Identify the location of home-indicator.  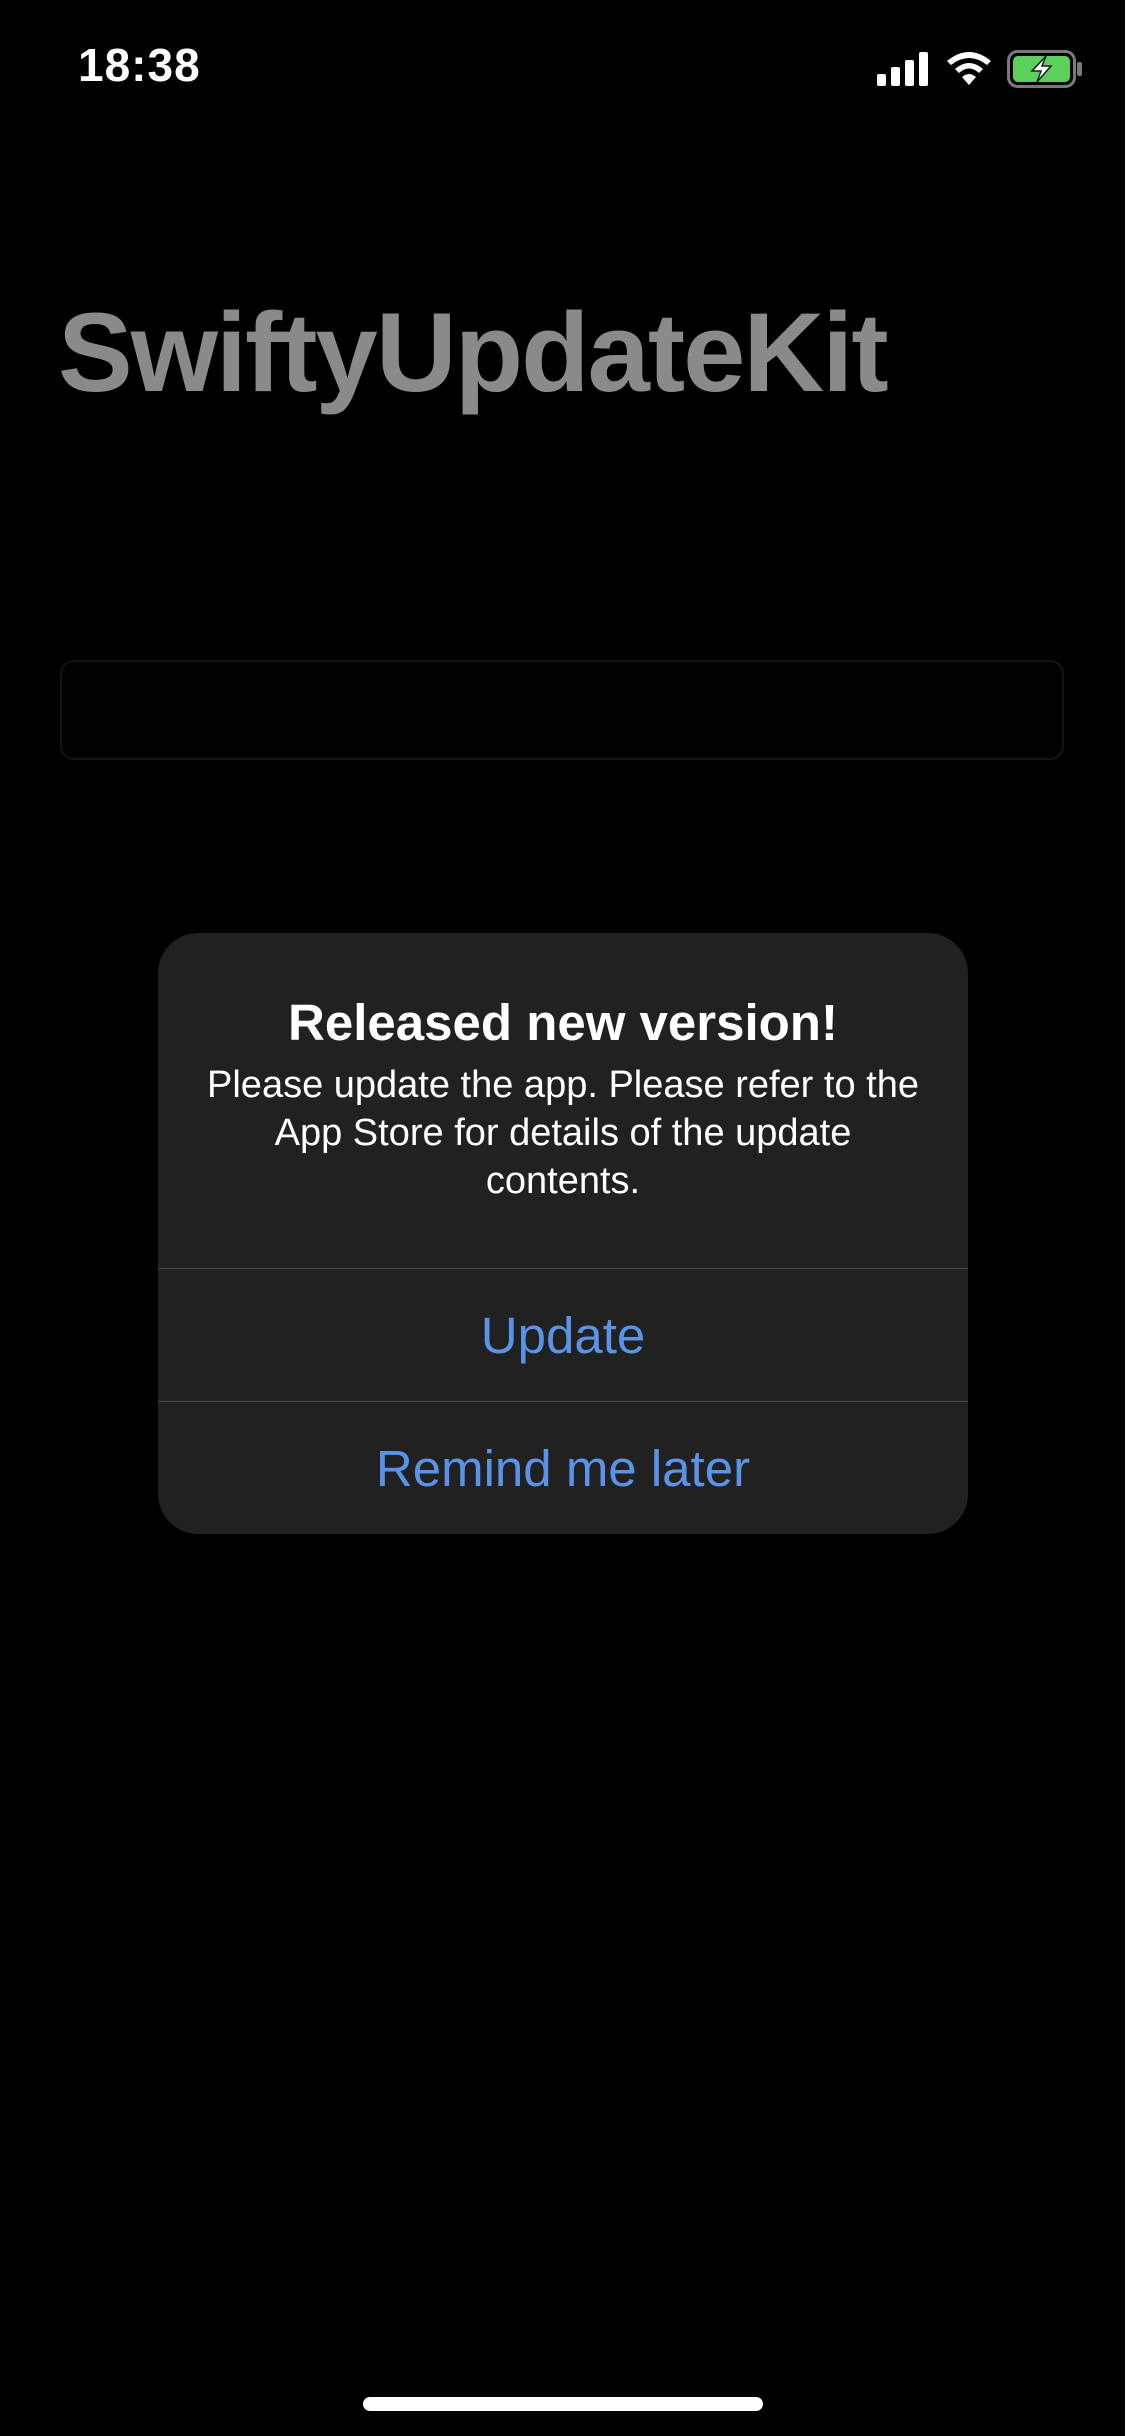
(563, 2404).